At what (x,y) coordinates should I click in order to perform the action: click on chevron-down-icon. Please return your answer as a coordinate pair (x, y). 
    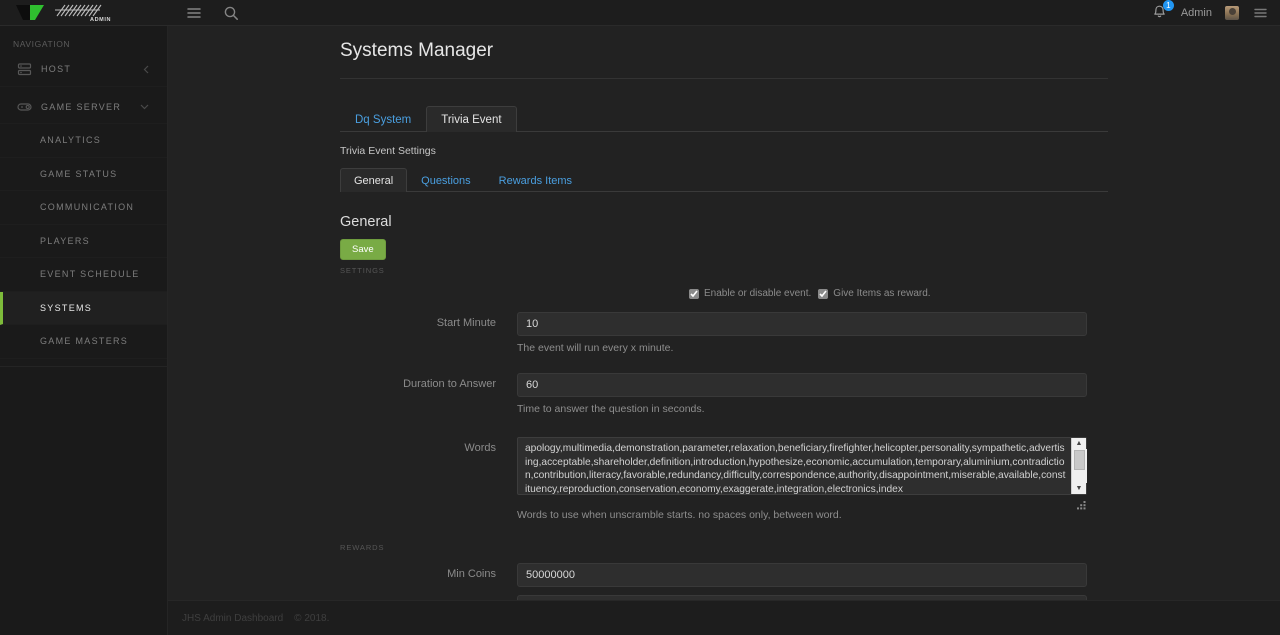
    Looking at the image, I should click on (144, 107).